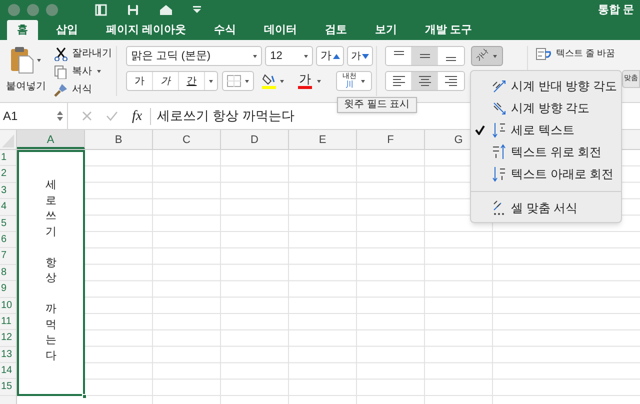 The width and height of the screenshot is (640, 404). What do you see at coordinates (137, 116) in the screenshot?
I see `function-button: fx` at bounding box center [137, 116].